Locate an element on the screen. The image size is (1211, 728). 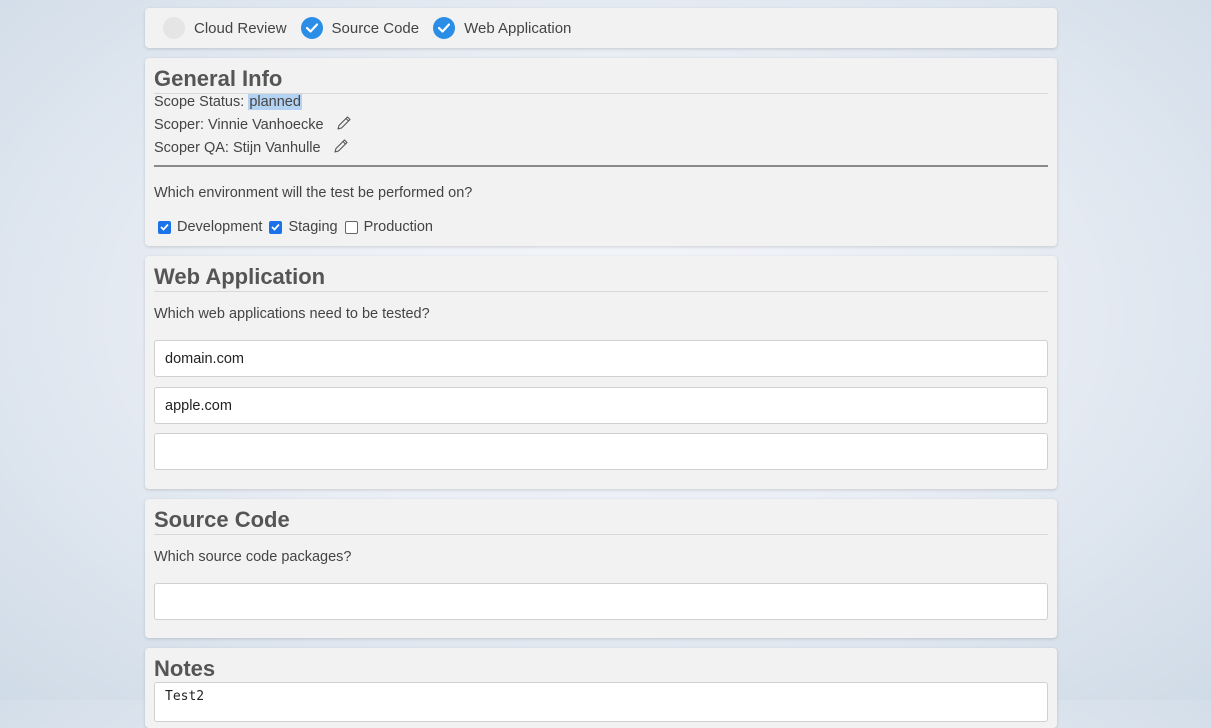
tab-cloud-review: Cloud Review is located at coordinates (225, 28).